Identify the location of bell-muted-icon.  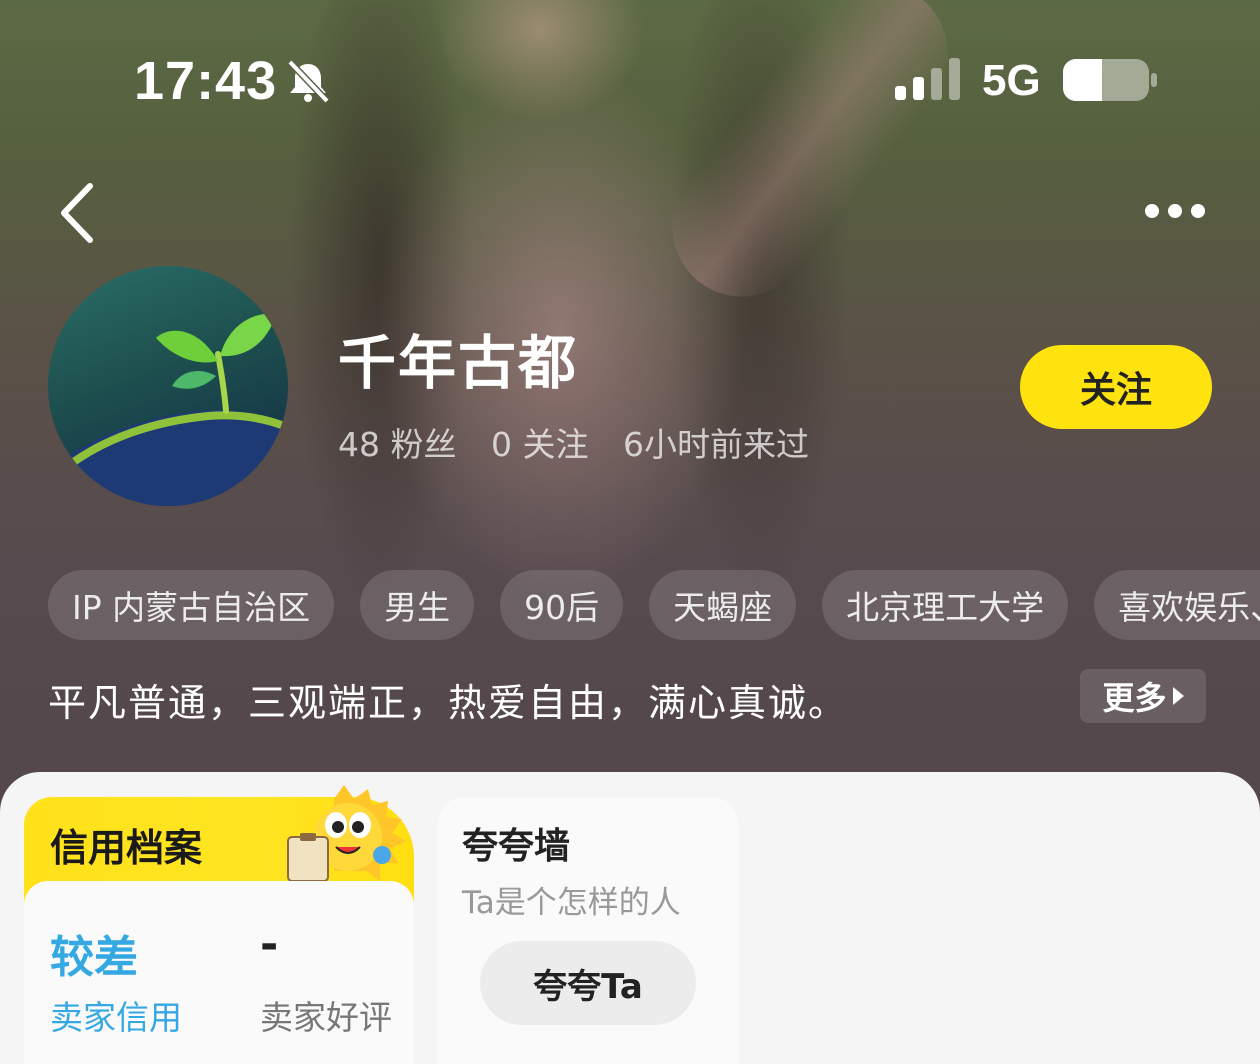
(308, 81).